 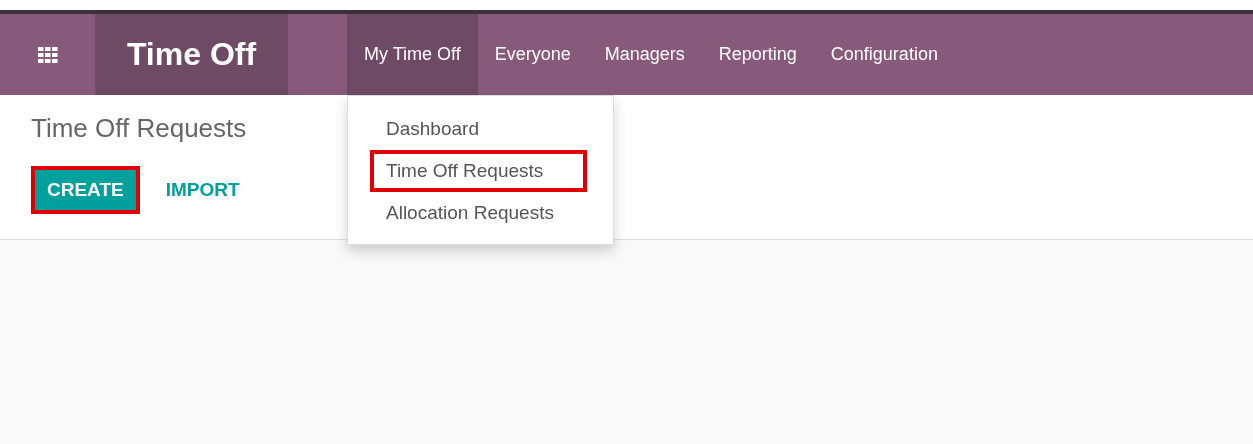 I want to click on import-button: IMPORT, so click(x=202, y=190).